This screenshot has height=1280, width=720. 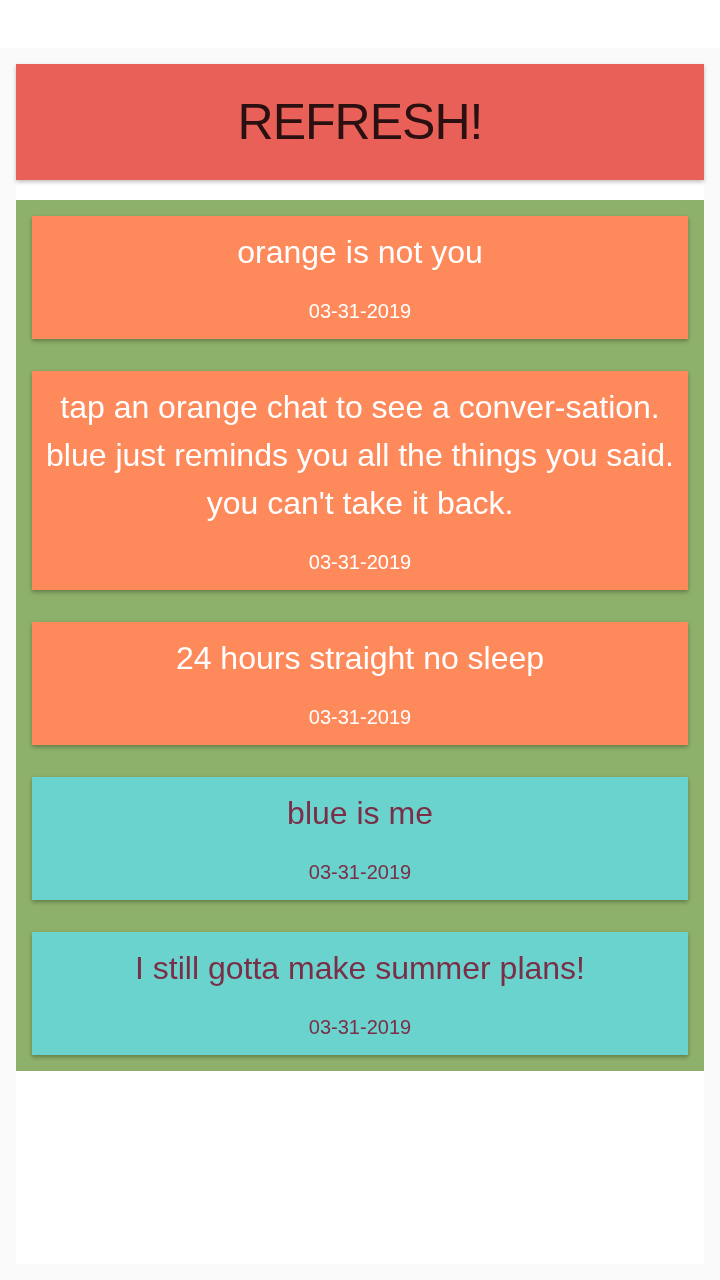 What do you see at coordinates (360, 813) in the screenshot?
I see `chat-message: blue is me` at bounding box center [360, 813].